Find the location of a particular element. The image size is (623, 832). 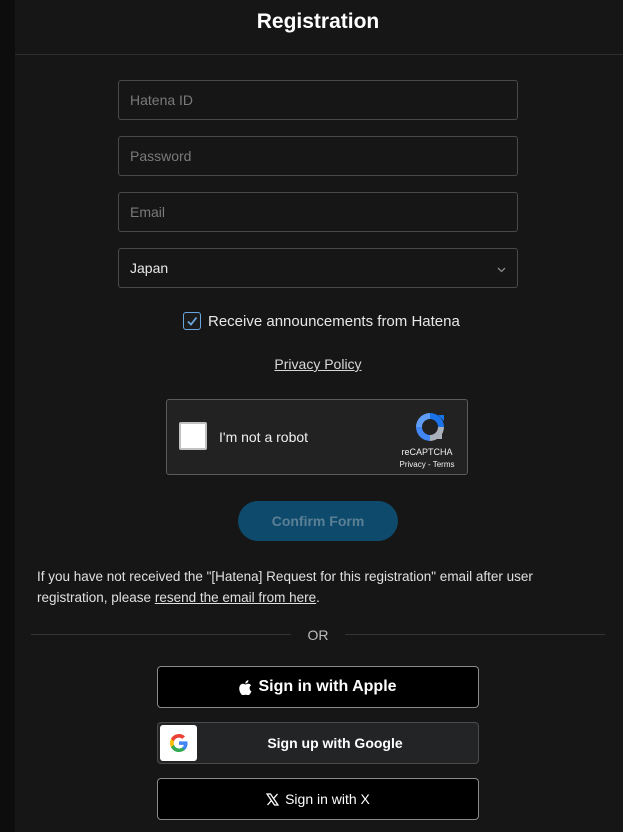

announcements-checkbox is located at coordinates (192, 321).